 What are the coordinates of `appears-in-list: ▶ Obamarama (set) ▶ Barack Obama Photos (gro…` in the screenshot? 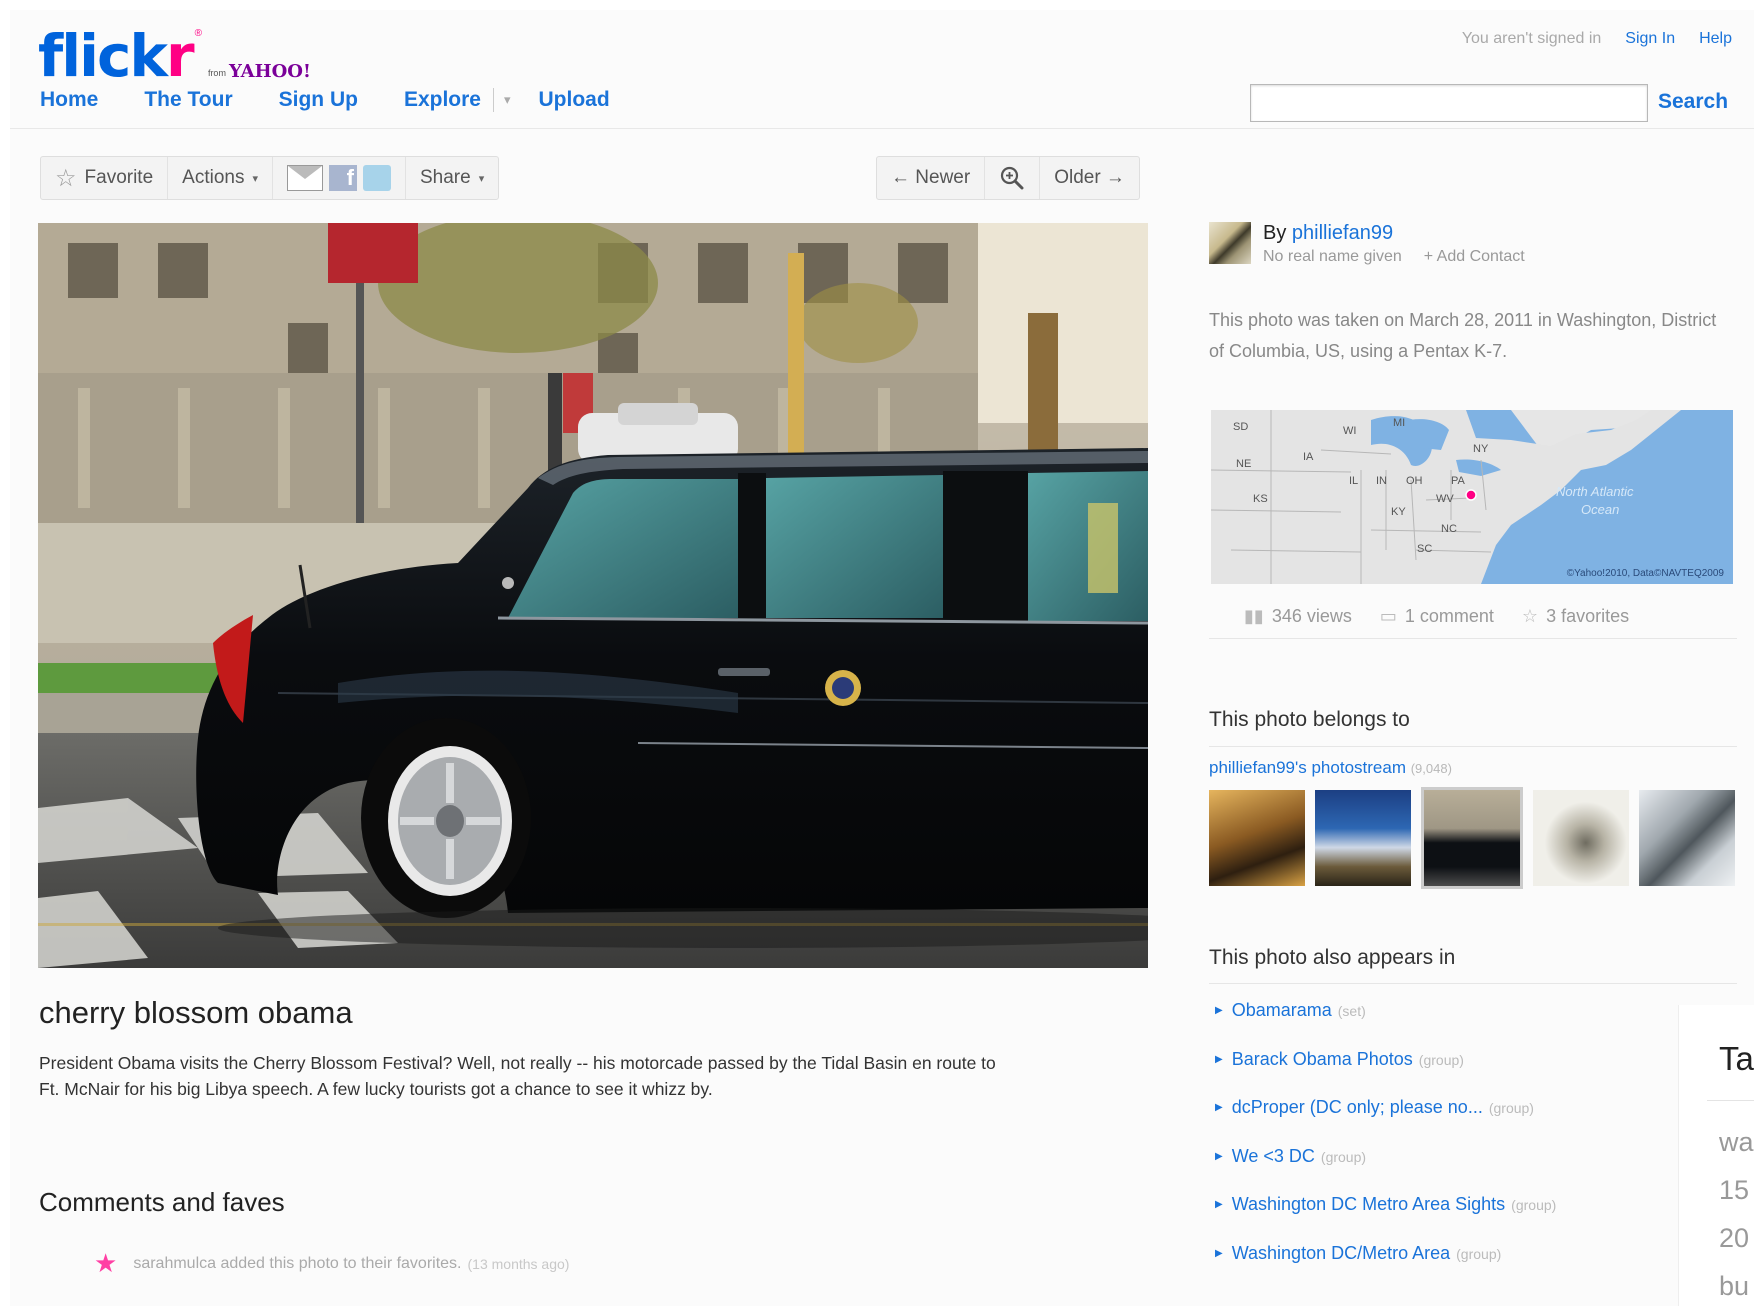 It's located at (1385, 1145).